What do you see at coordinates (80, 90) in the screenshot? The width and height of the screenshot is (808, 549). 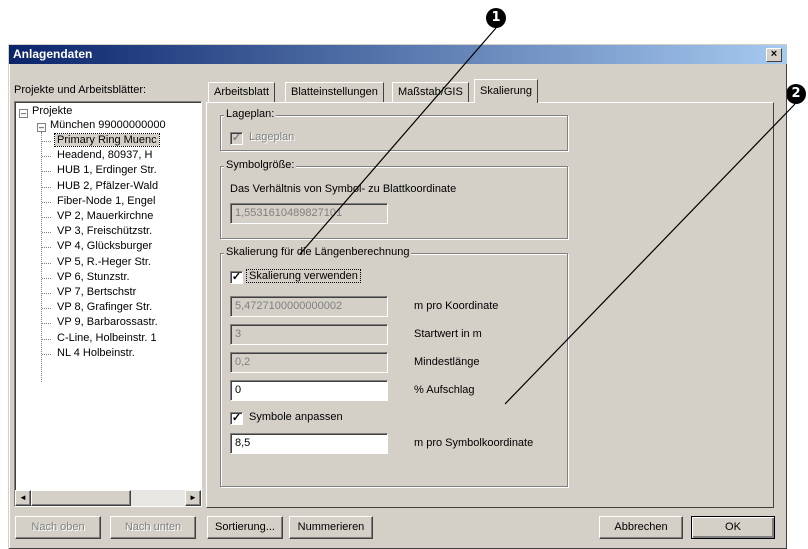 I see `projects-label: Projekte und Arbeitsblätter:` at bounding box center [80, 90].